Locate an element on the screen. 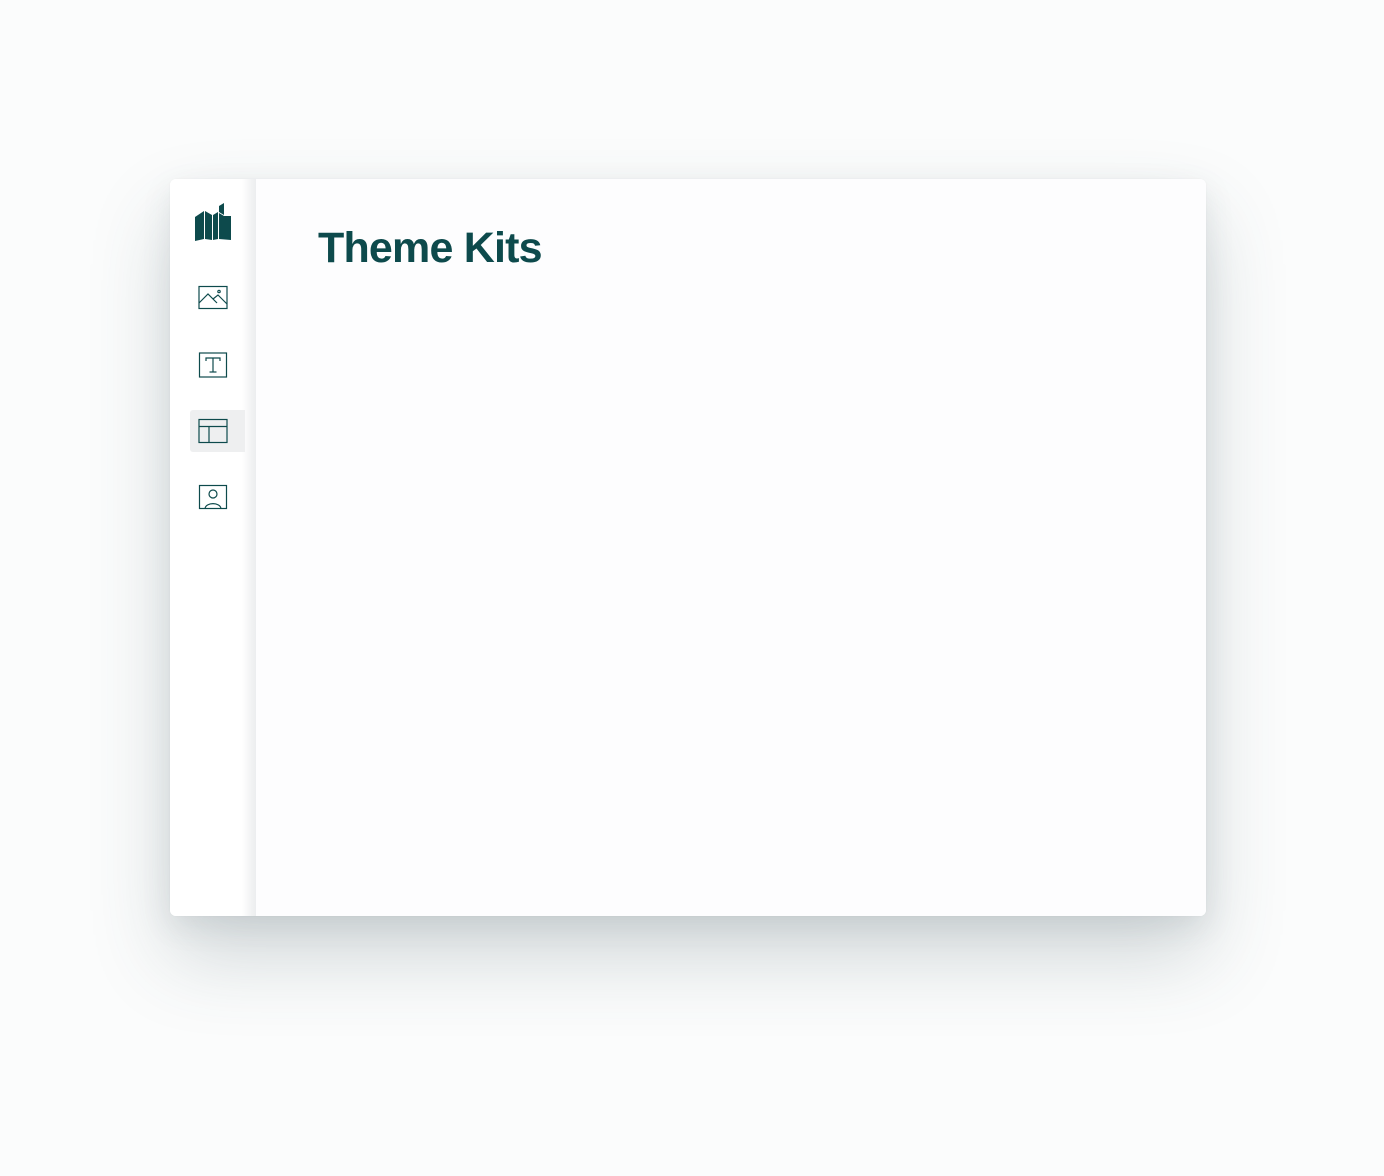  sidebar-item-layouts is located at coordinates (217, 431).